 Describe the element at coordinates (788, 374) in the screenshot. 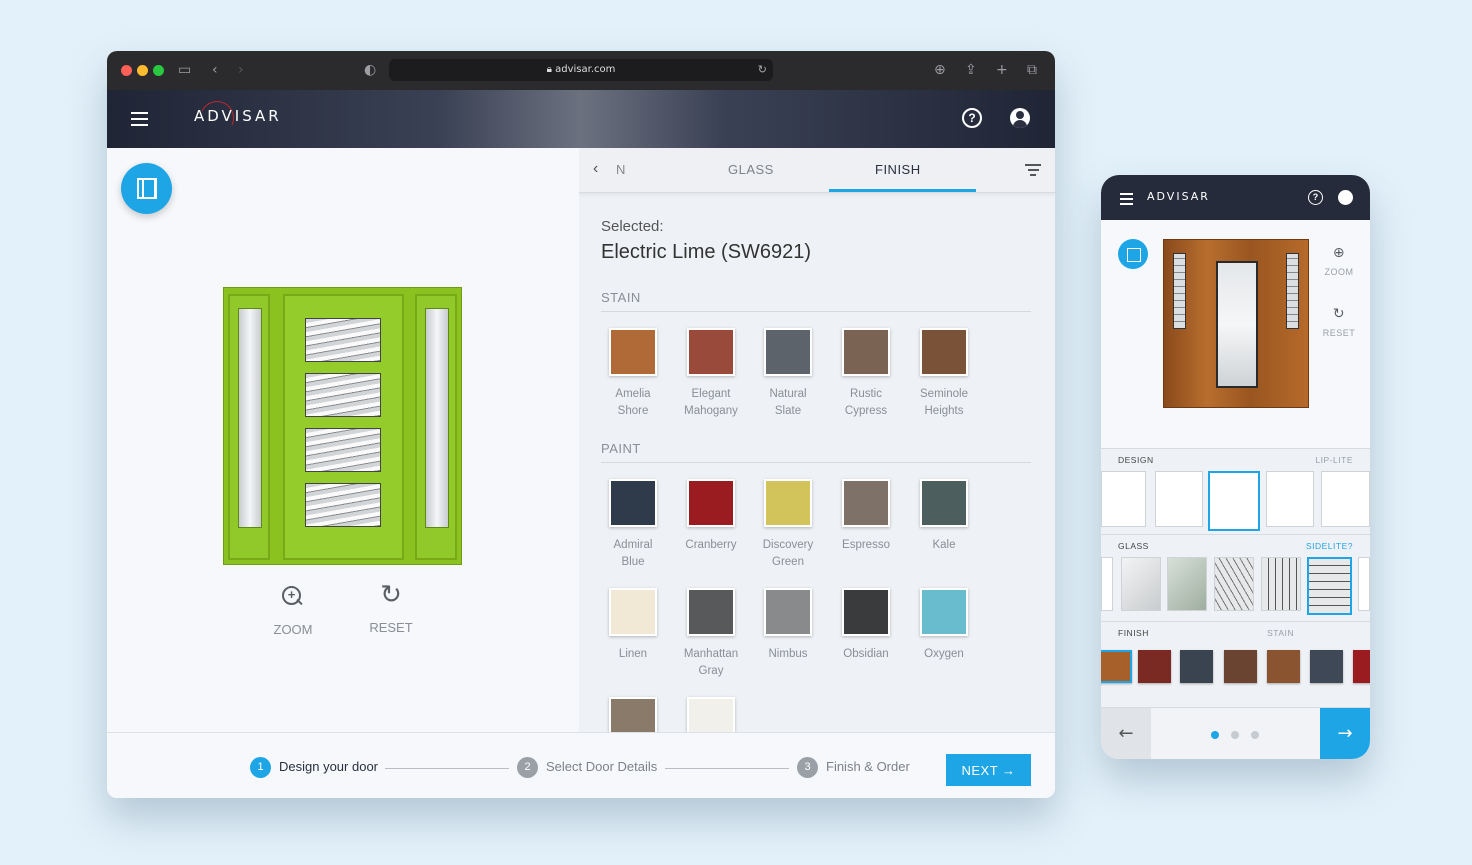

I see `stain-swatch: Natural Slate` at that location.